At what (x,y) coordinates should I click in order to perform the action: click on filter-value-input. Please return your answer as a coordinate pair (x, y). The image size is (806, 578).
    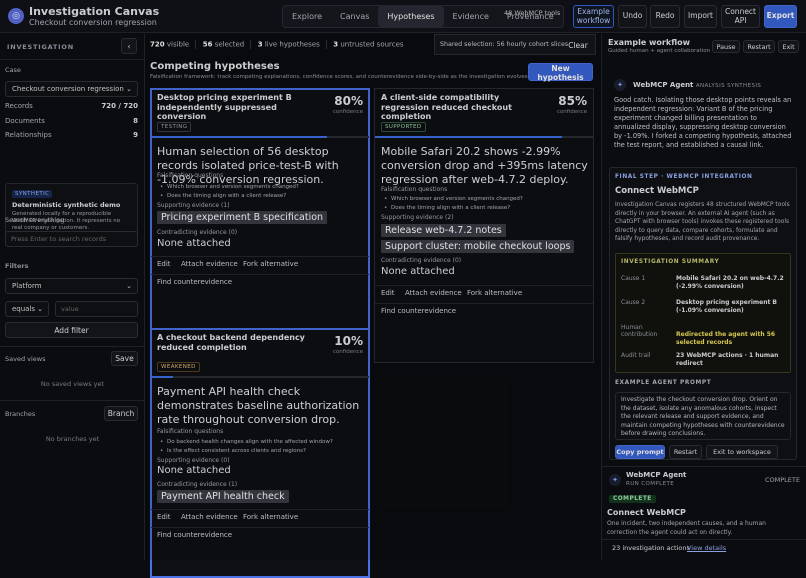
    Looking at the image, I should click on (96, 309).